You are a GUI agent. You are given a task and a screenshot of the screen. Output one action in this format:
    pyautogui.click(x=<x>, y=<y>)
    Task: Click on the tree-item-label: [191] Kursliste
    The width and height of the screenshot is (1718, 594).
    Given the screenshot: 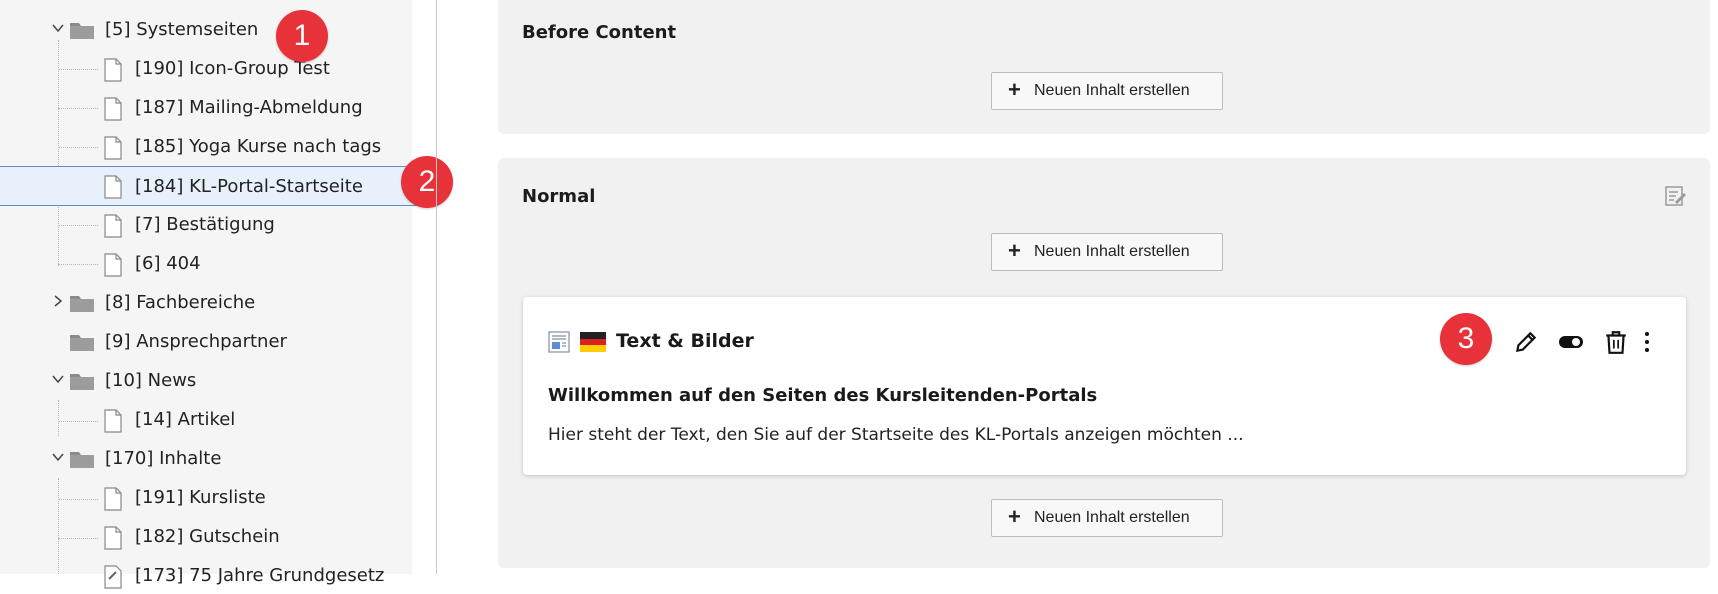 What is the action you would take?
    pyautogui.click(x=200, y=497)
    